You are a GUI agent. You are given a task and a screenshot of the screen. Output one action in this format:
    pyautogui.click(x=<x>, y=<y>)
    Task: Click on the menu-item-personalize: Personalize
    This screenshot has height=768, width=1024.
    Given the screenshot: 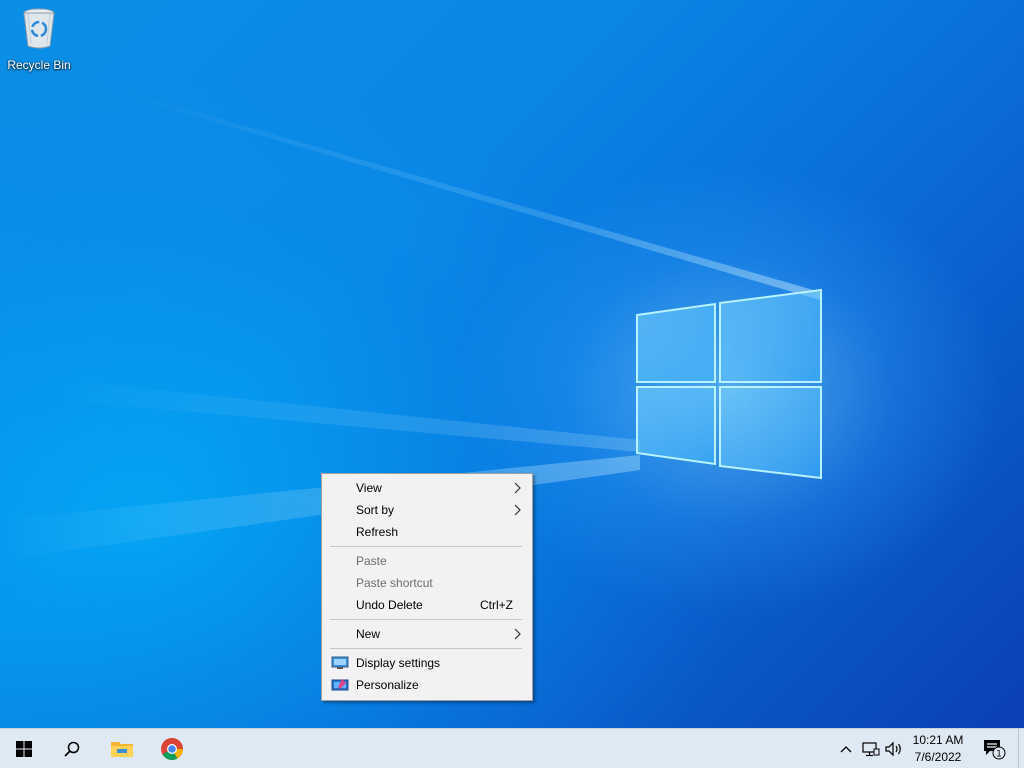 What is the action you would take?
    pyautogui.click(x=427, y=685)
    